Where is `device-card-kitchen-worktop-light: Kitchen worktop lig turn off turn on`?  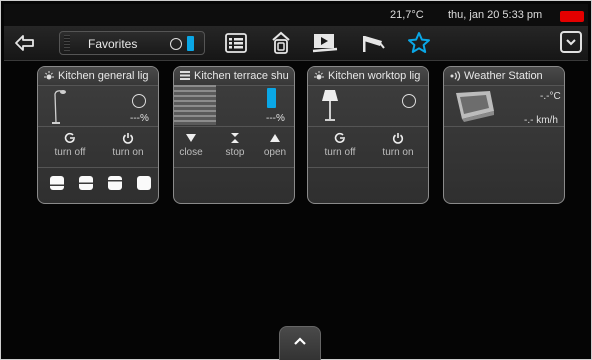 device-card-kitchen-worktop-light: Kitchen worktop lig turn off turn on is located at coordinates (368, 135).